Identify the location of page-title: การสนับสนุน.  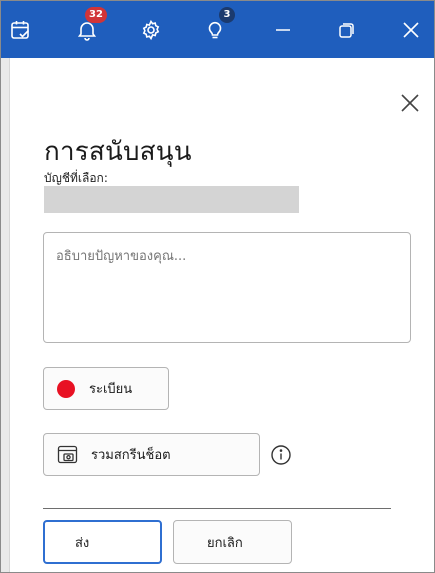
(118, 152).